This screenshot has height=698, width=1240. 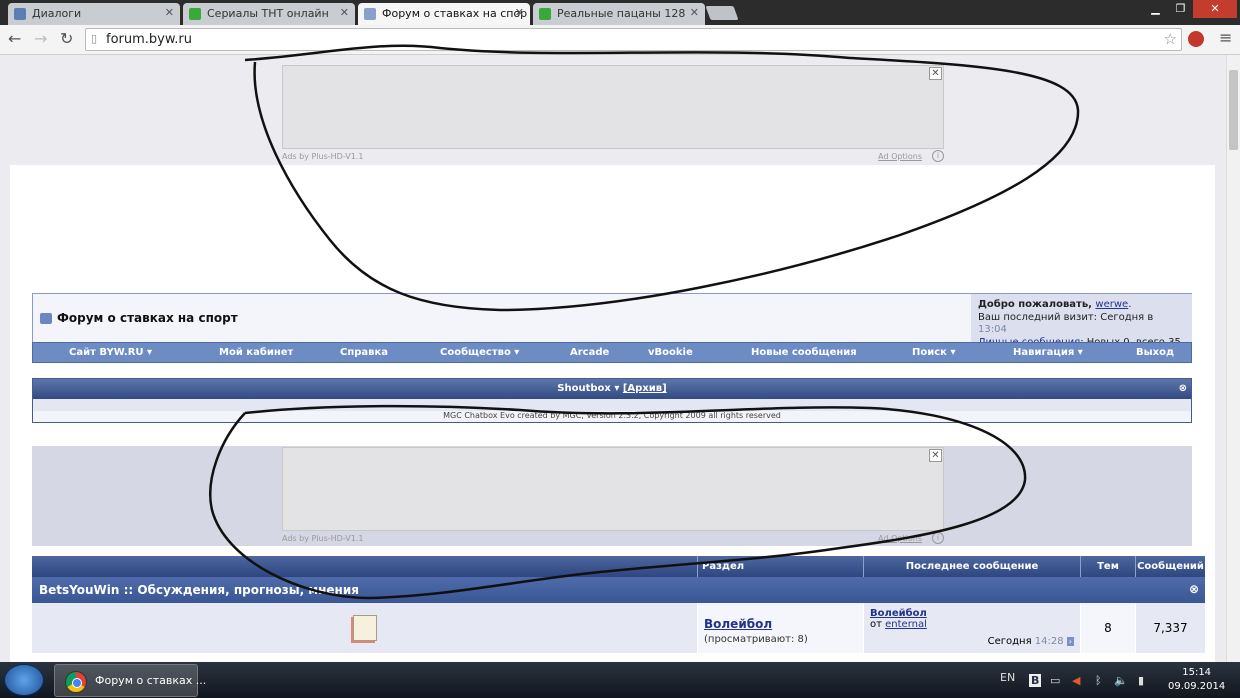 What do you see at coordinates (589, 352) in the screenshot?
I see `nav-arcade: Arcade` at bounding box center [589, 352].